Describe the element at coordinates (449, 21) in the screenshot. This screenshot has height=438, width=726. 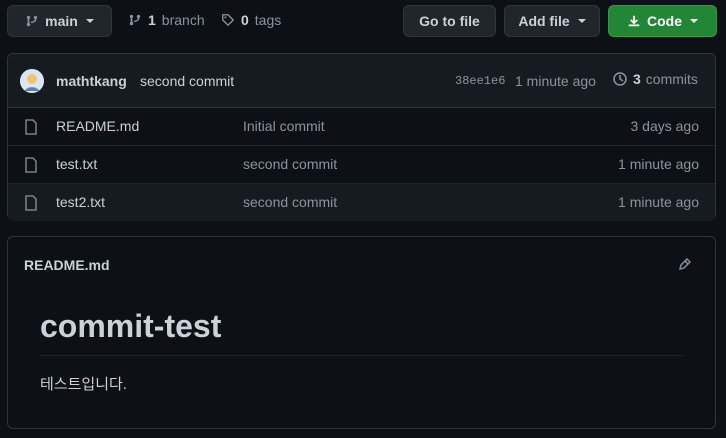
I see `go-to-file-button: Go to file` at that location.